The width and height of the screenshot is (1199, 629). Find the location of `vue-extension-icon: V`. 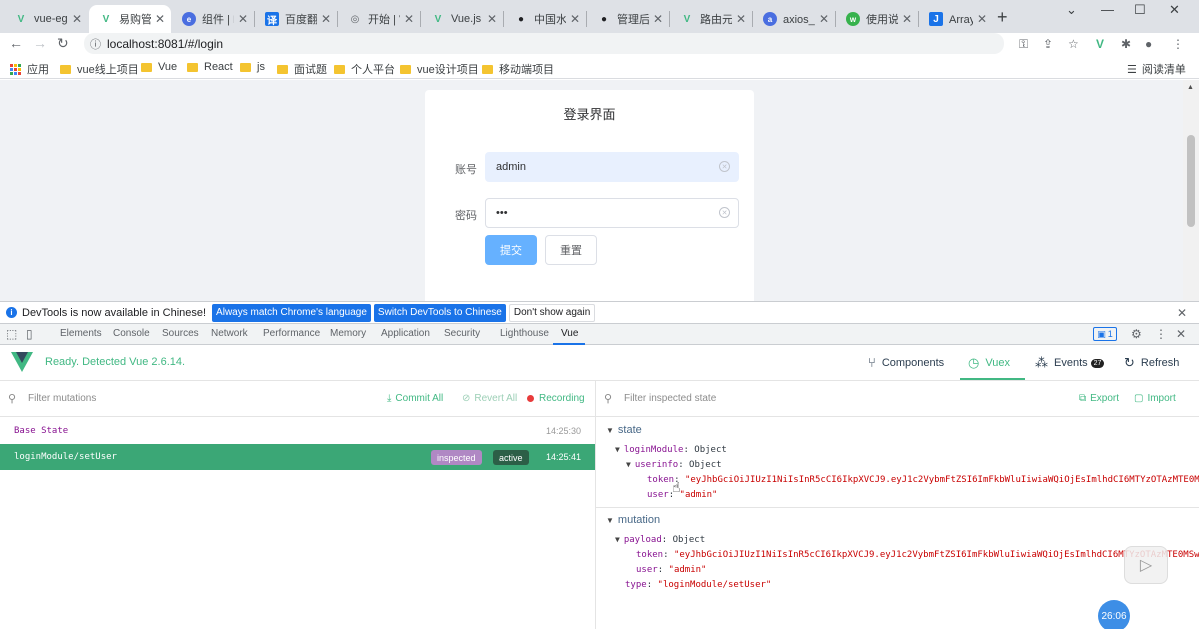

vue-extension-icon: V is located at coordinates (1100, 44).